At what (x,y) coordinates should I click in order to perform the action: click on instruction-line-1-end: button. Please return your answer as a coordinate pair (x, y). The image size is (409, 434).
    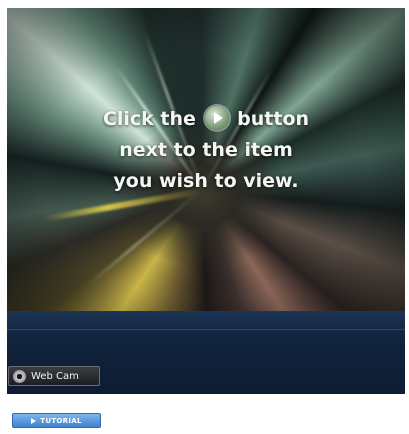
    Looking at the image, I should click on (273, 119).